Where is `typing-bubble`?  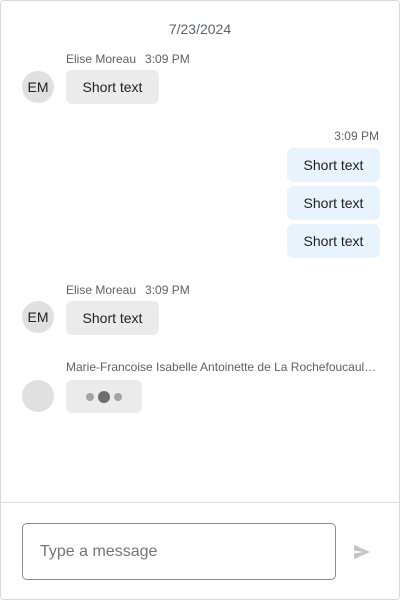
typing-bubble is located at coordinates (104, 396).